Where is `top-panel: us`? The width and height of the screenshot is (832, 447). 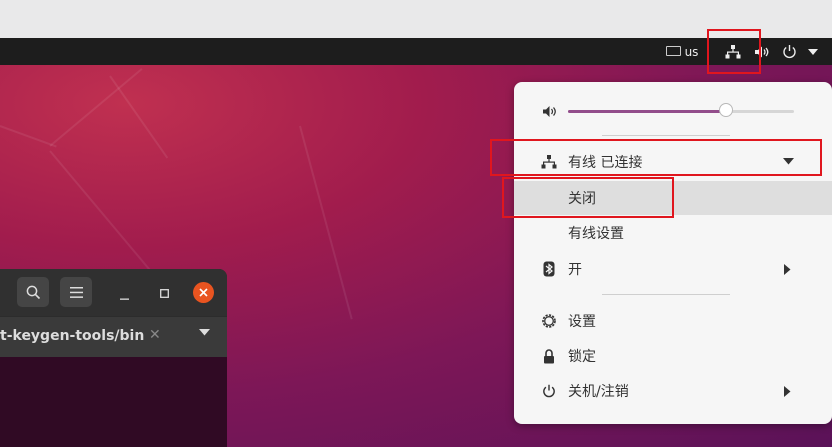
top-panel: us is located at coordinates (416, 51).